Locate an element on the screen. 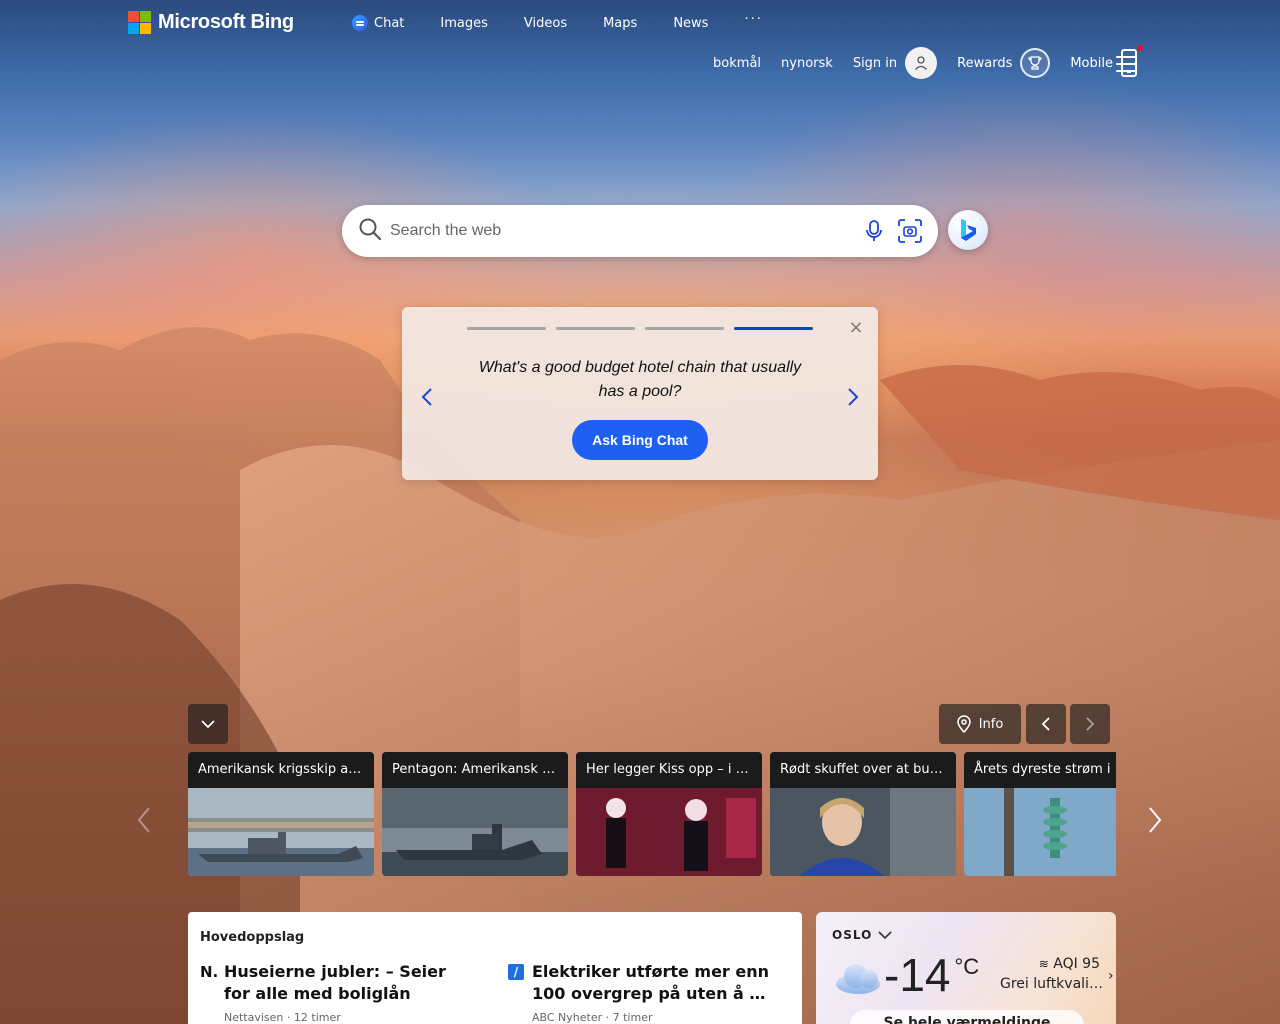  trophy-icon is located at coordinates (1035, 63).